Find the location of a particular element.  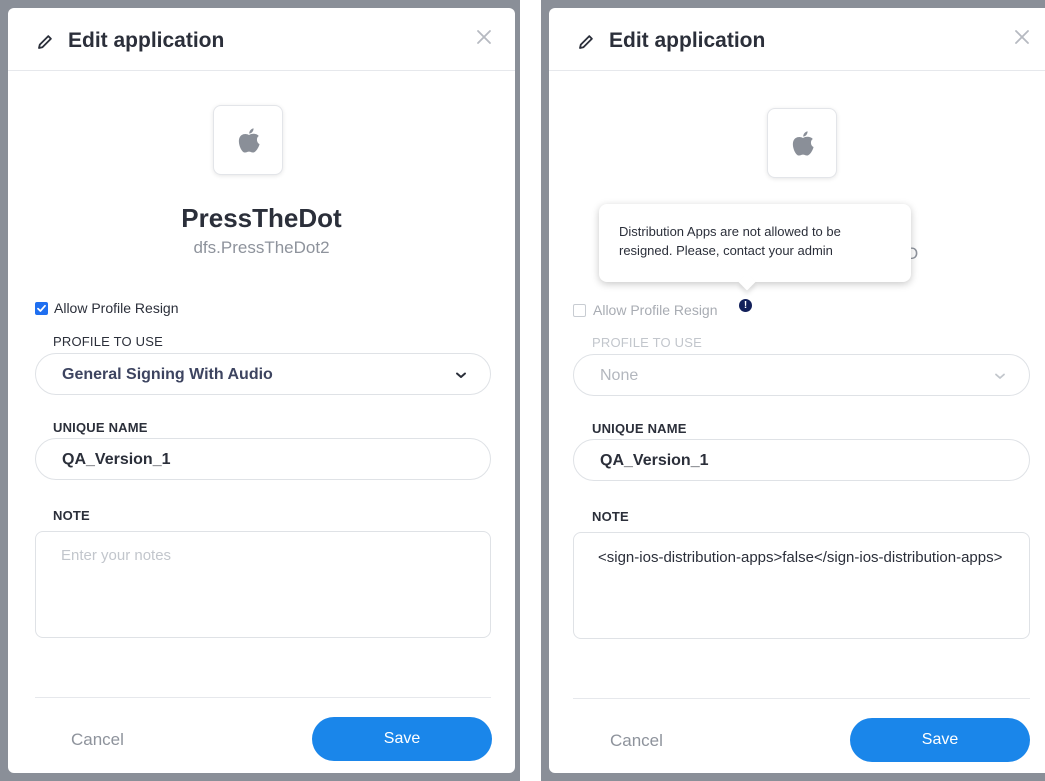

profile-select: None is located at coordinates (801, 375).